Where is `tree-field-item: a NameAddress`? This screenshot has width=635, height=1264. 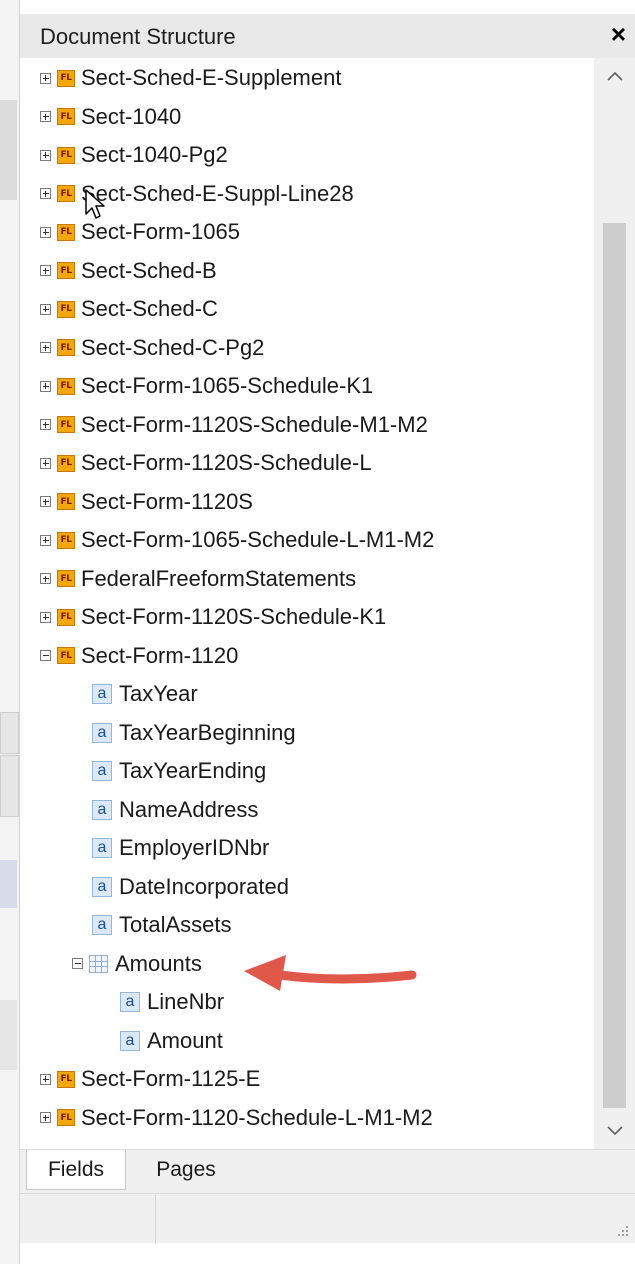 tree-field-item: a NameAddress is located at coordinates (175, 810).